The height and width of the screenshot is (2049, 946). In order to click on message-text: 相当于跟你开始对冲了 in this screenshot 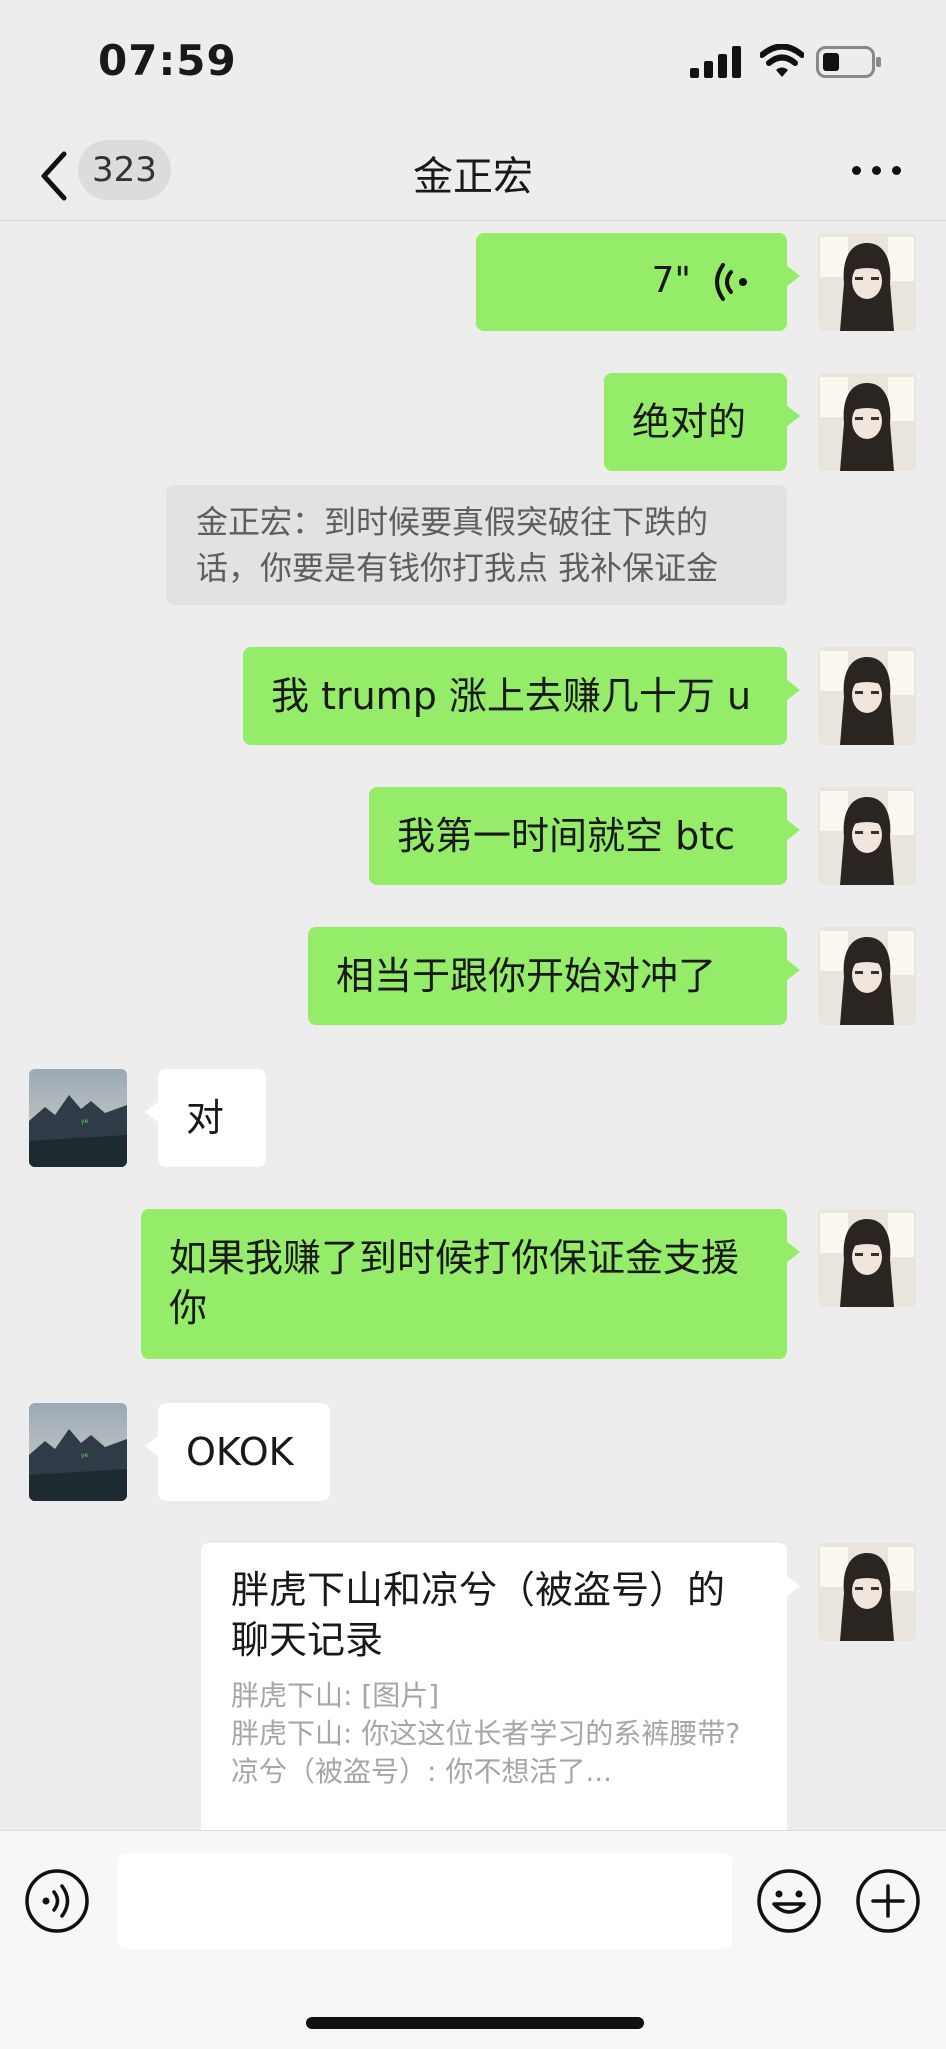, I will do `click(526, 976)`.